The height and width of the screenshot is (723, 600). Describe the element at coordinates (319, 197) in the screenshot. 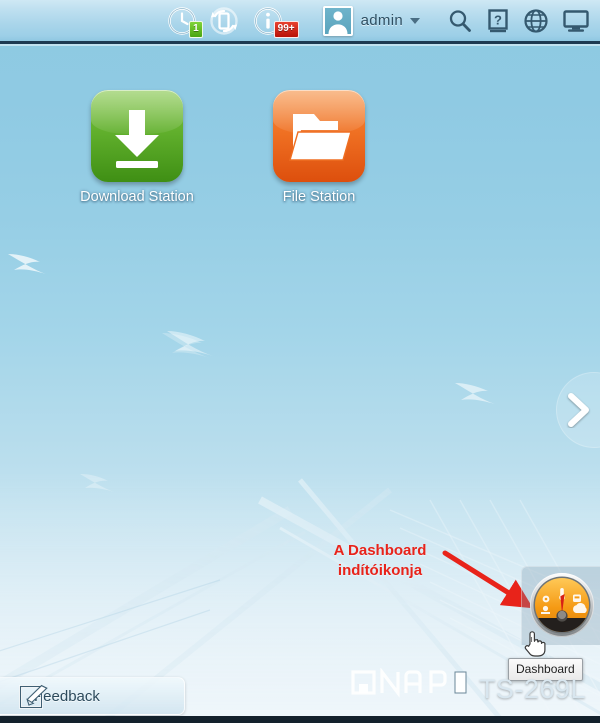

I see `app-label-file-station: File Station` at that location.